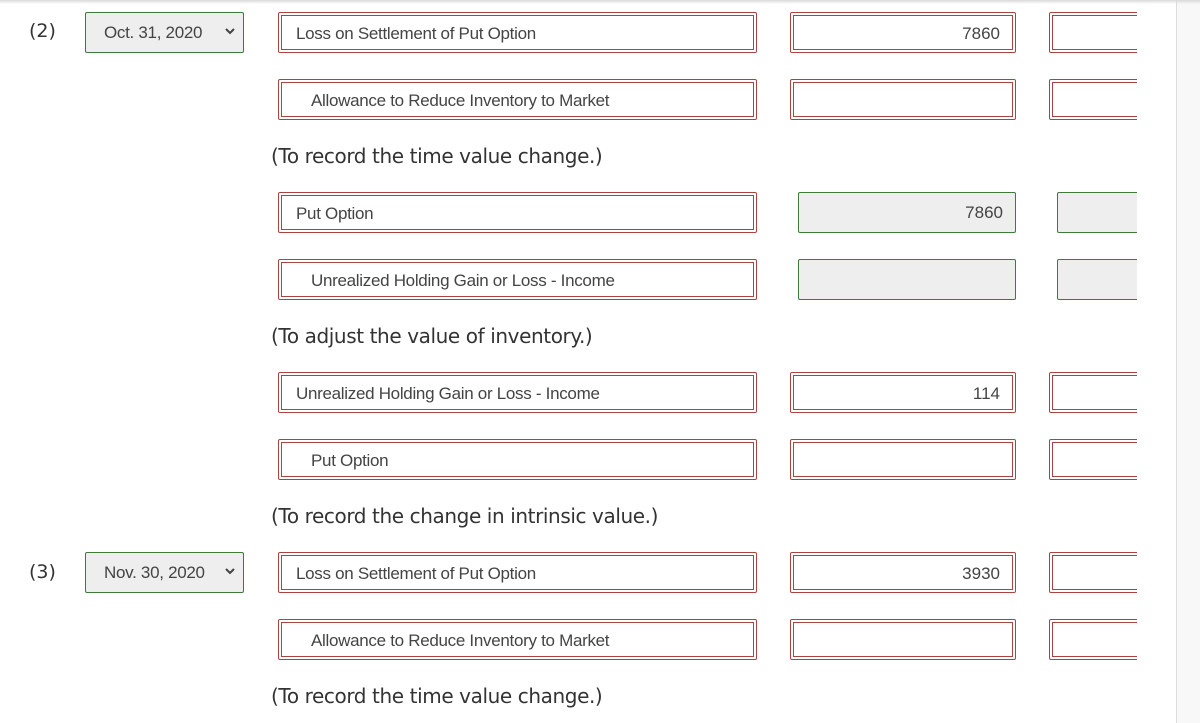 Image resolution: width=1200 pixels, height=723 pixels. Describe the element at coordinates (432, 336) in the screenshot. I see `entry-memo: (To adjust the value of inventory.)` at that location.